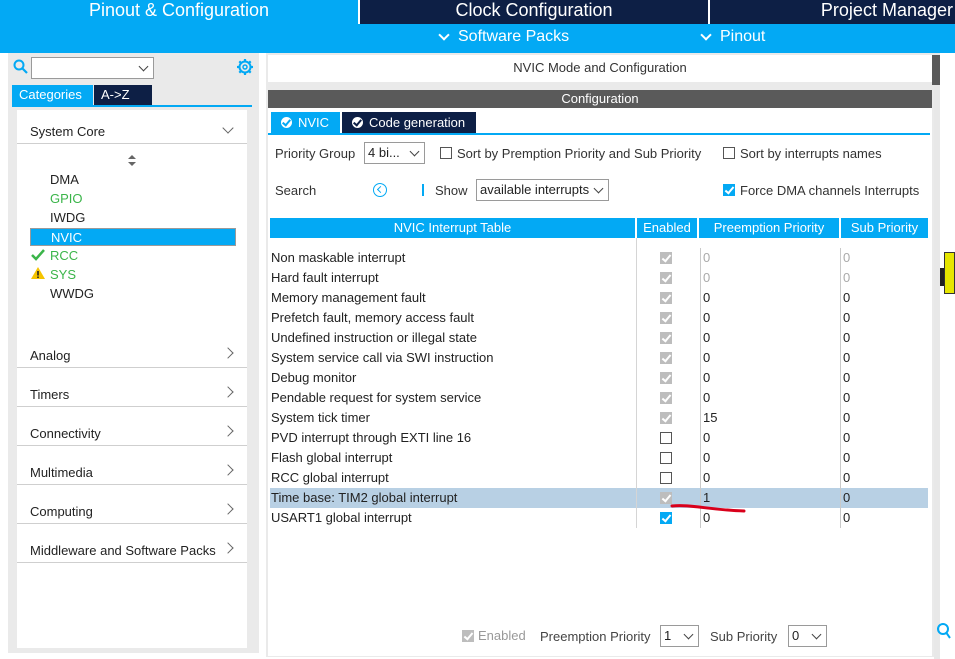 The height and width of the screenshot is (659, 955). Describe the element at coordinates (599, 318) in the screenshot. I see `table-row: Prefetch fault, memory access fault 0 0` at that location.